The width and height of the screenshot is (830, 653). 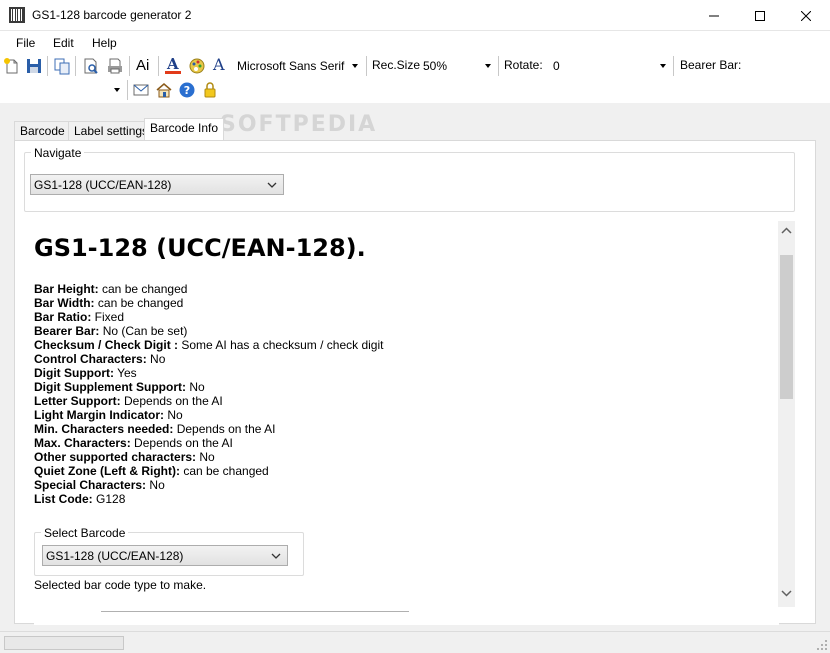 I want to click on property-row: Digit Support: Yes, so click(x=208, y=373).